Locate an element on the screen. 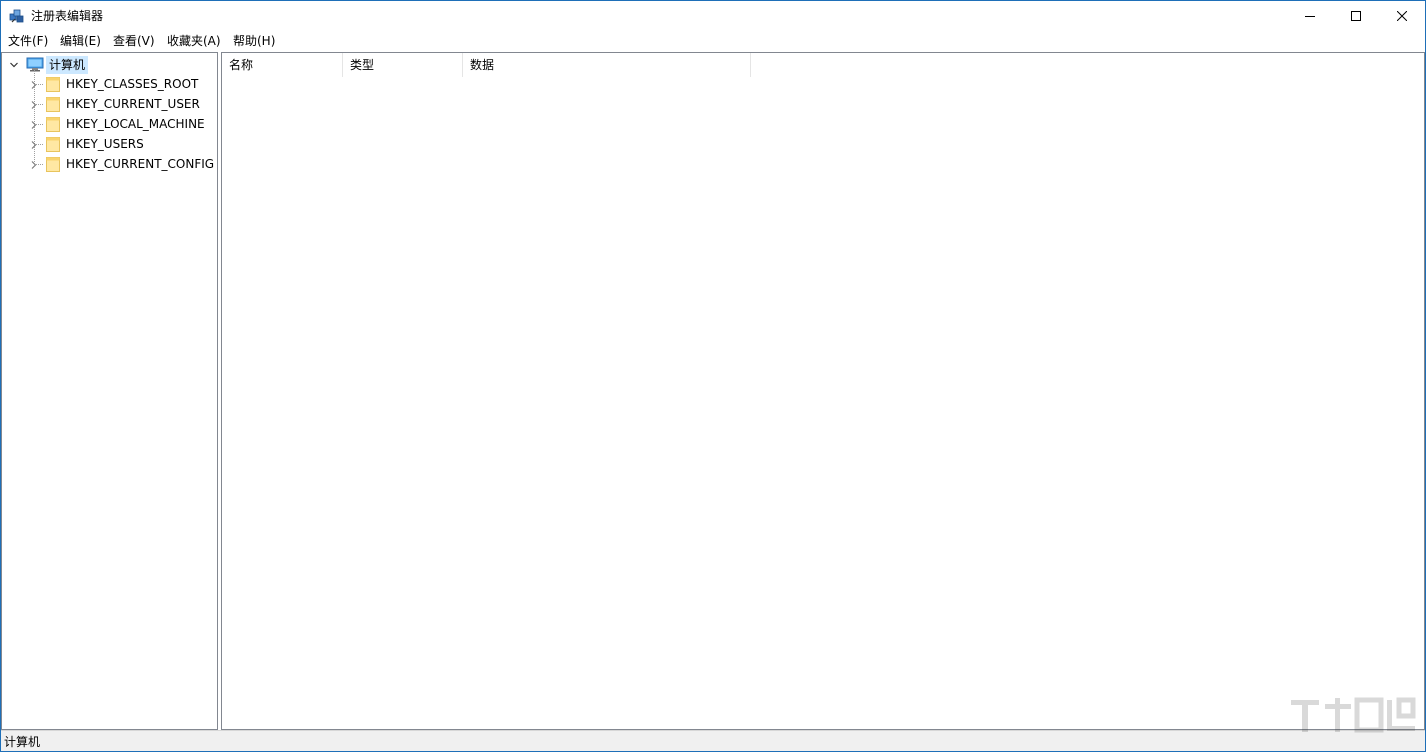  menu-file: 文件(F) is located at coordinates (28, 41).